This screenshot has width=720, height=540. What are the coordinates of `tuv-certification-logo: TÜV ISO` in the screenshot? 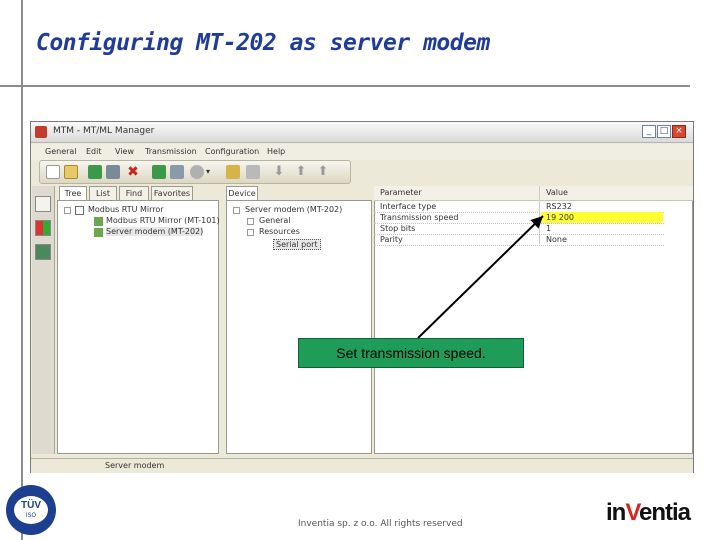 It's located at (31, 510).